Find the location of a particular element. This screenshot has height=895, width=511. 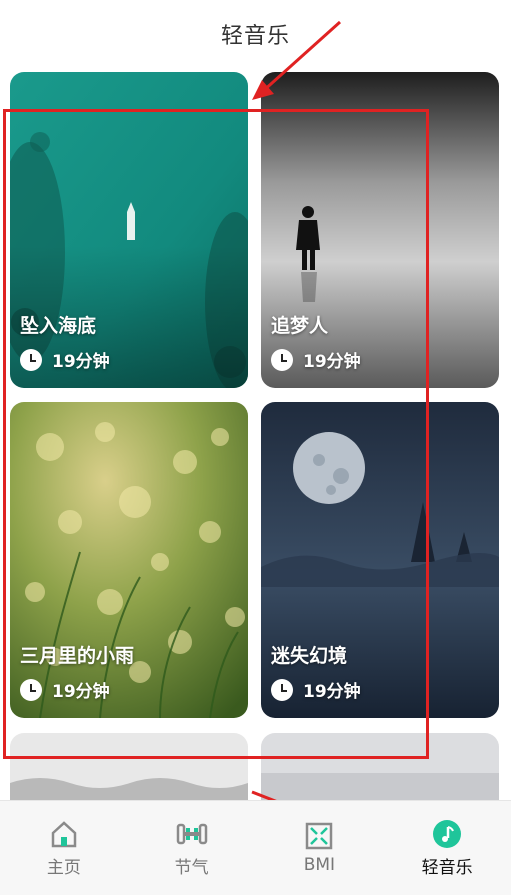

card-title: 坠入海底 is located at coordinates (58, 326).